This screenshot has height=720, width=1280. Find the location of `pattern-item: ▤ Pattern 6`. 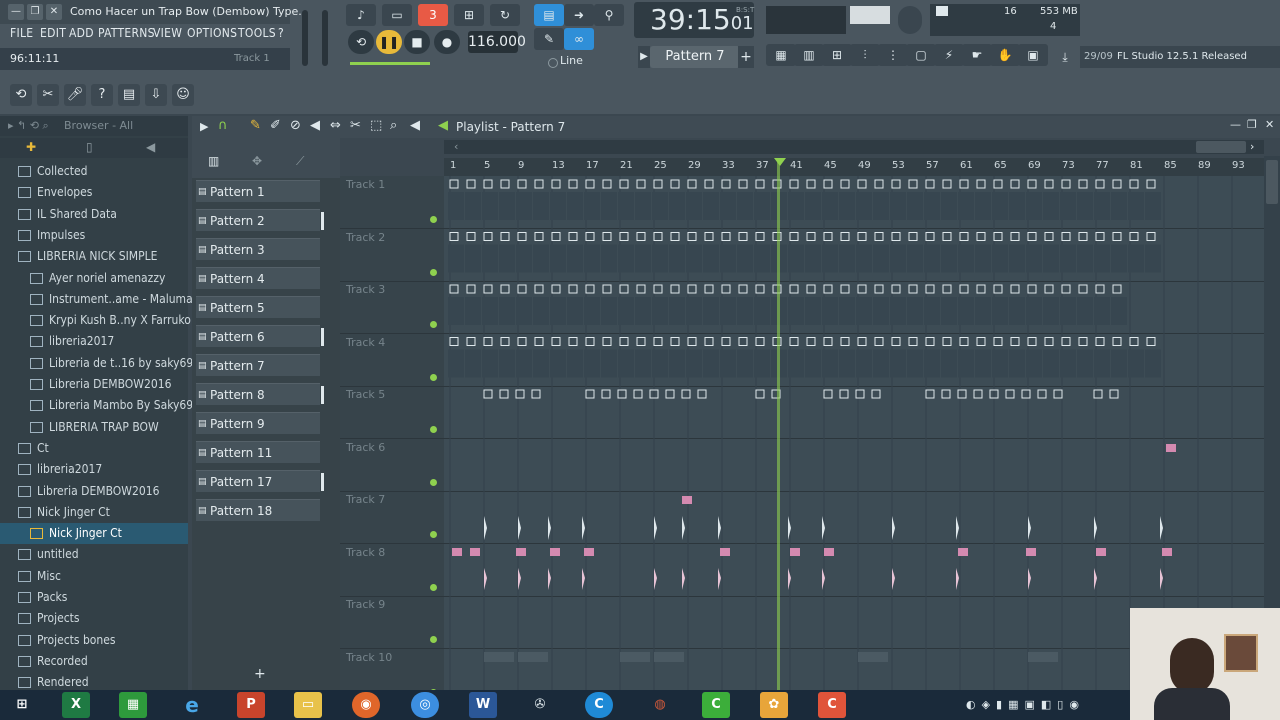

pattern-item: ▤ Pattern 6 is located at coordinates (260, 336).